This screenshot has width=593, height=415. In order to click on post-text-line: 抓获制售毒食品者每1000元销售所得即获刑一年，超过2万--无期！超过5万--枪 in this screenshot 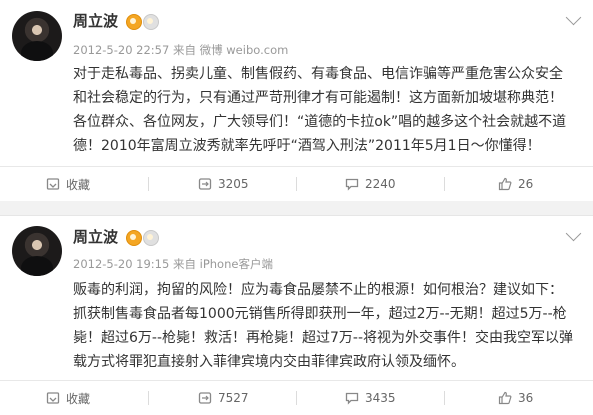, I will do `click(320, 314)`.